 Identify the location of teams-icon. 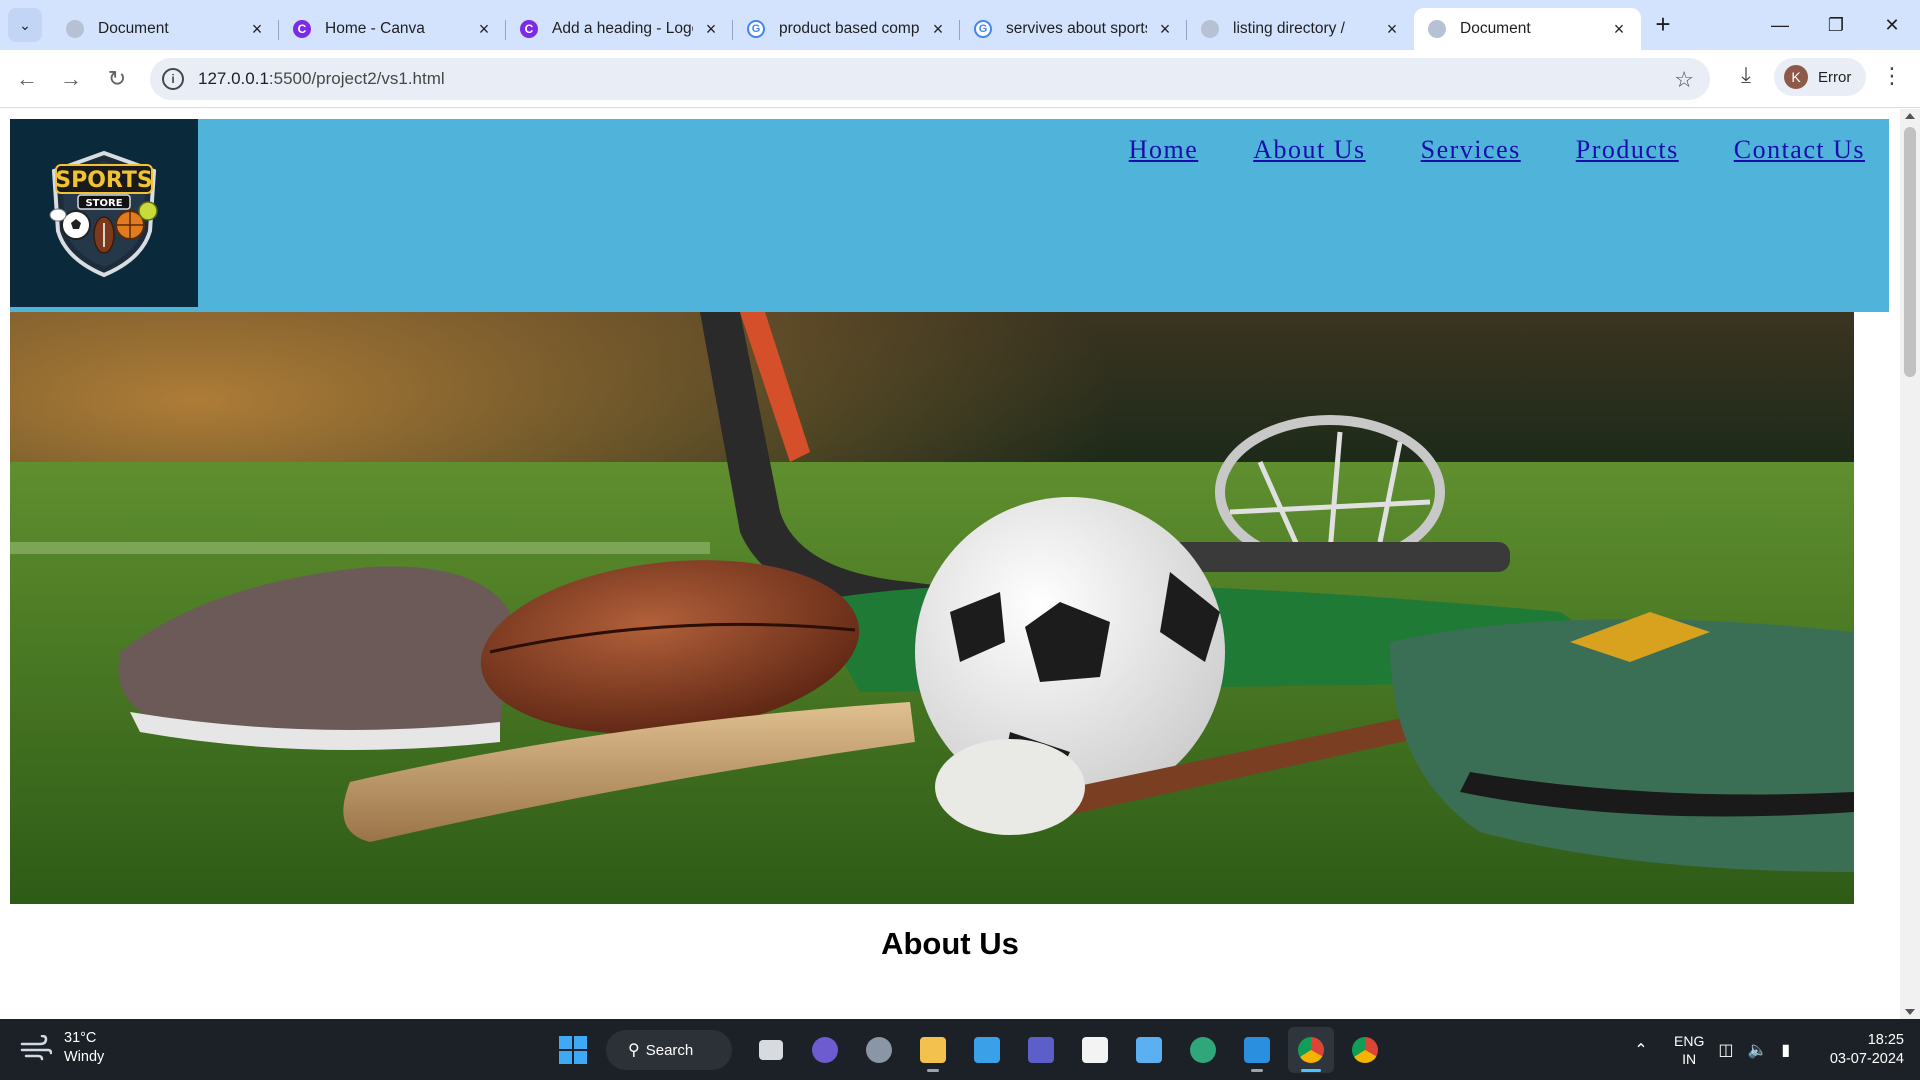
(1041, 1050).